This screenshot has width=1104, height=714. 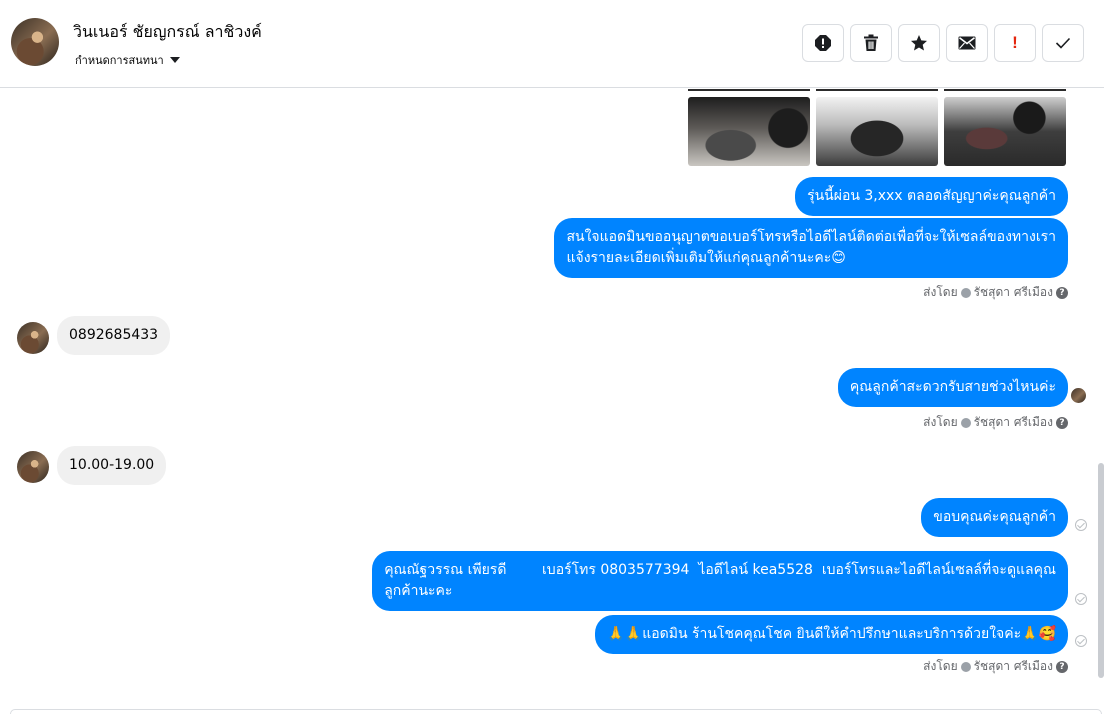 I want to click on conversation-assign-dropdown: กำหนดการสนทนา, so click(x=127, y=60).